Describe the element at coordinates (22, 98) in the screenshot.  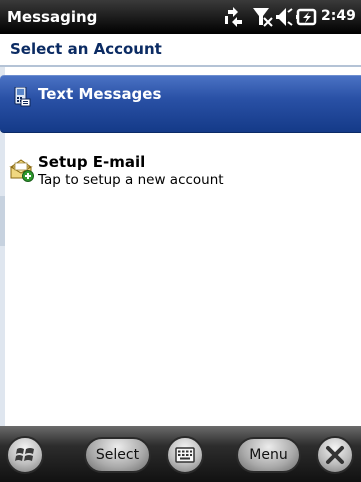
I see `sms-icon` at that location.